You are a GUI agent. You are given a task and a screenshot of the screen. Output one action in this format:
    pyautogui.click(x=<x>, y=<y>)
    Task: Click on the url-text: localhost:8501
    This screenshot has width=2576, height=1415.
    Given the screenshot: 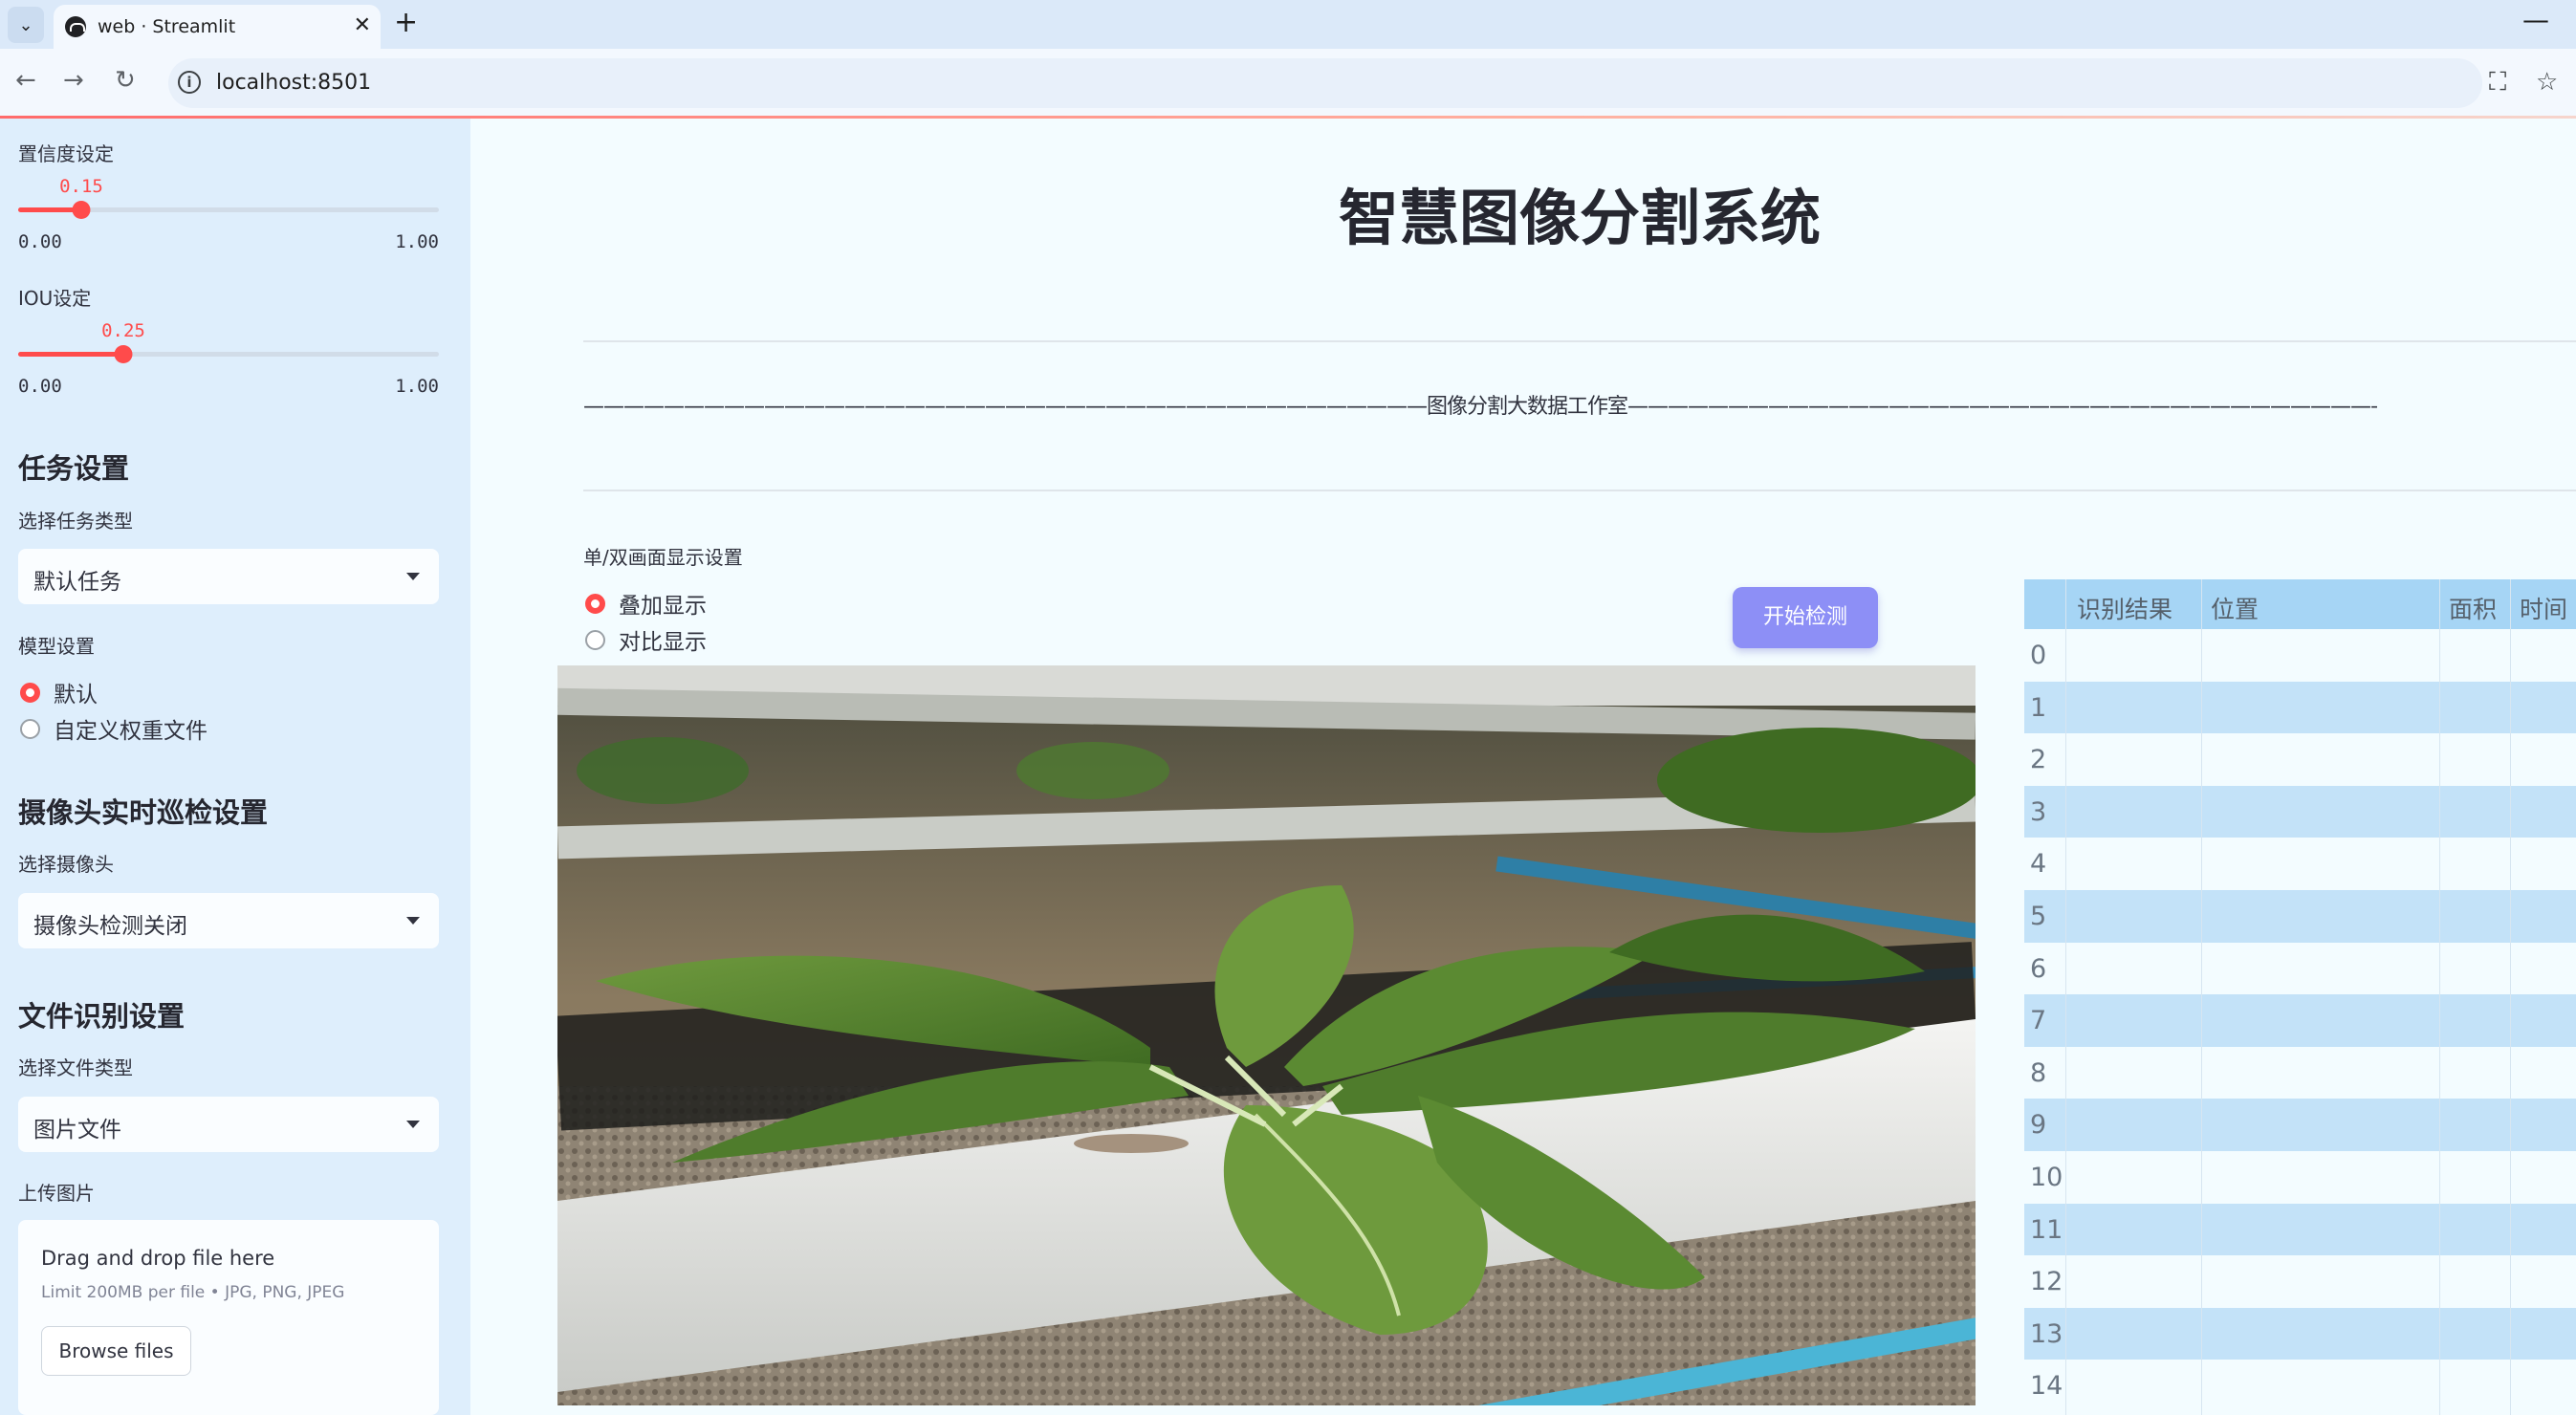 What is the action you would take?
    pyautogui.click(x=294, y=83)
    